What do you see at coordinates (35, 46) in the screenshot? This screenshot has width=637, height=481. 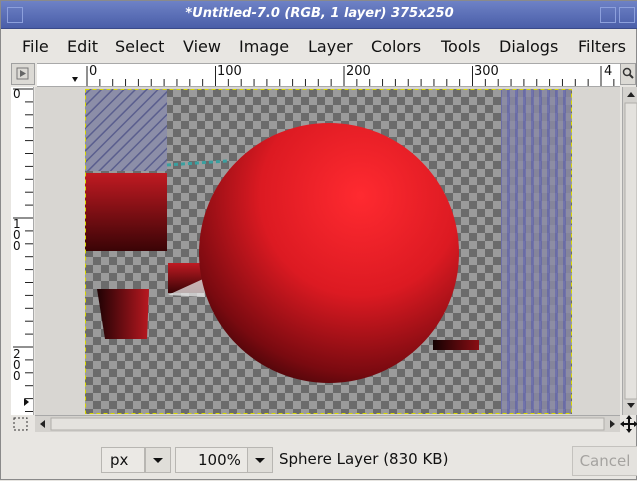 I see `menu-file: File` at bounding box center [35, 46].